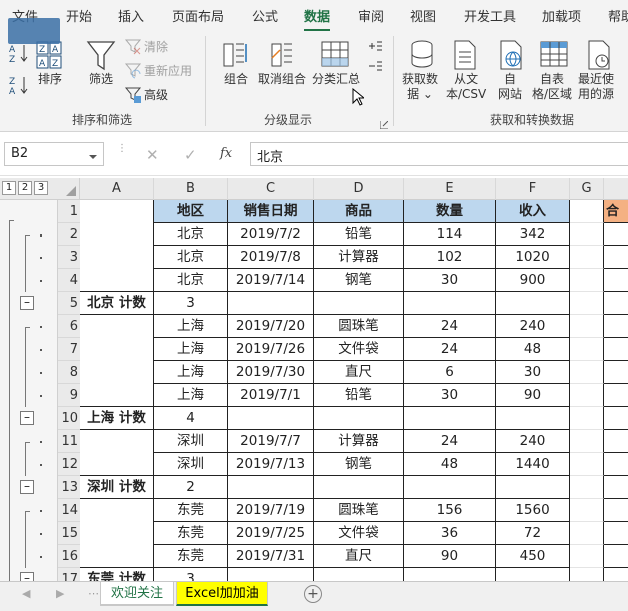 The height and width of the screenshot is (611, 628). What do you see at coordinates (271, 487) in the screenshot?
I see `cell-C13` at bounding box center [271, 487].